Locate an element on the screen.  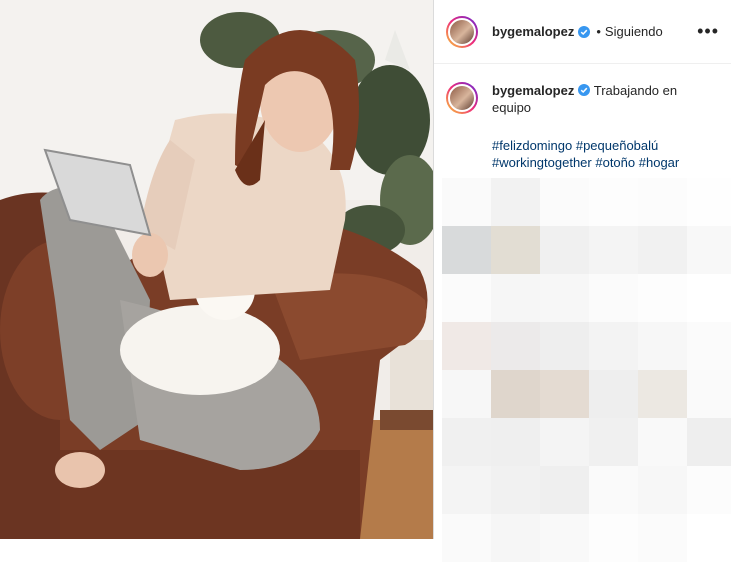
avatar-image is located at coordinates (462, 31).